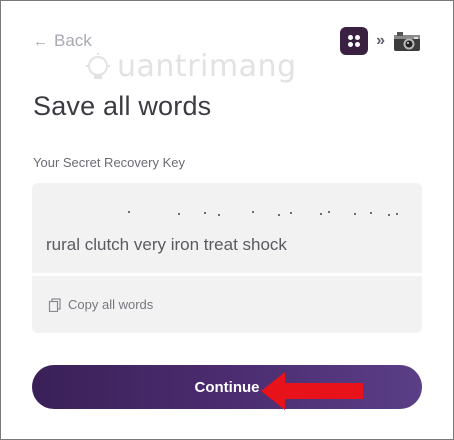 This screenshot has width=454, height=440. I want to click on copy-icon, so click(54, 304).